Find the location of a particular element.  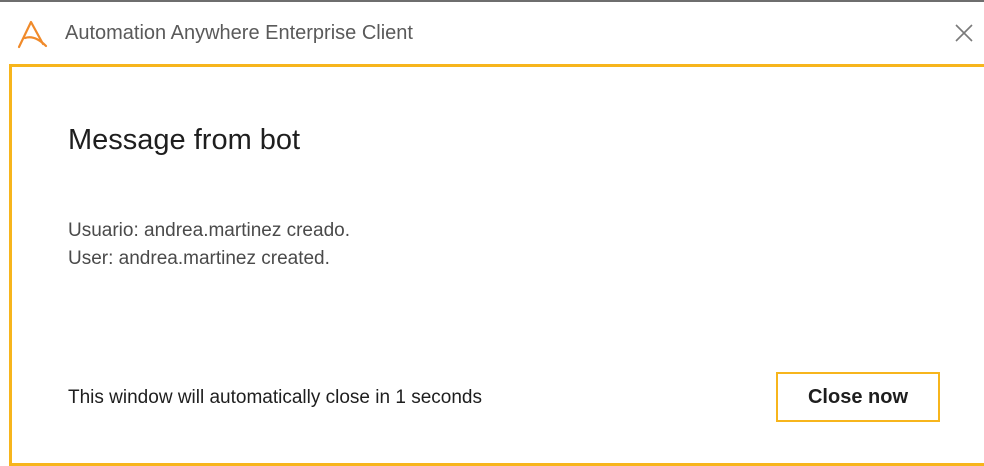

title-bar: Automation Anywhere Enterprise Client is located at coordinates (492, 33).